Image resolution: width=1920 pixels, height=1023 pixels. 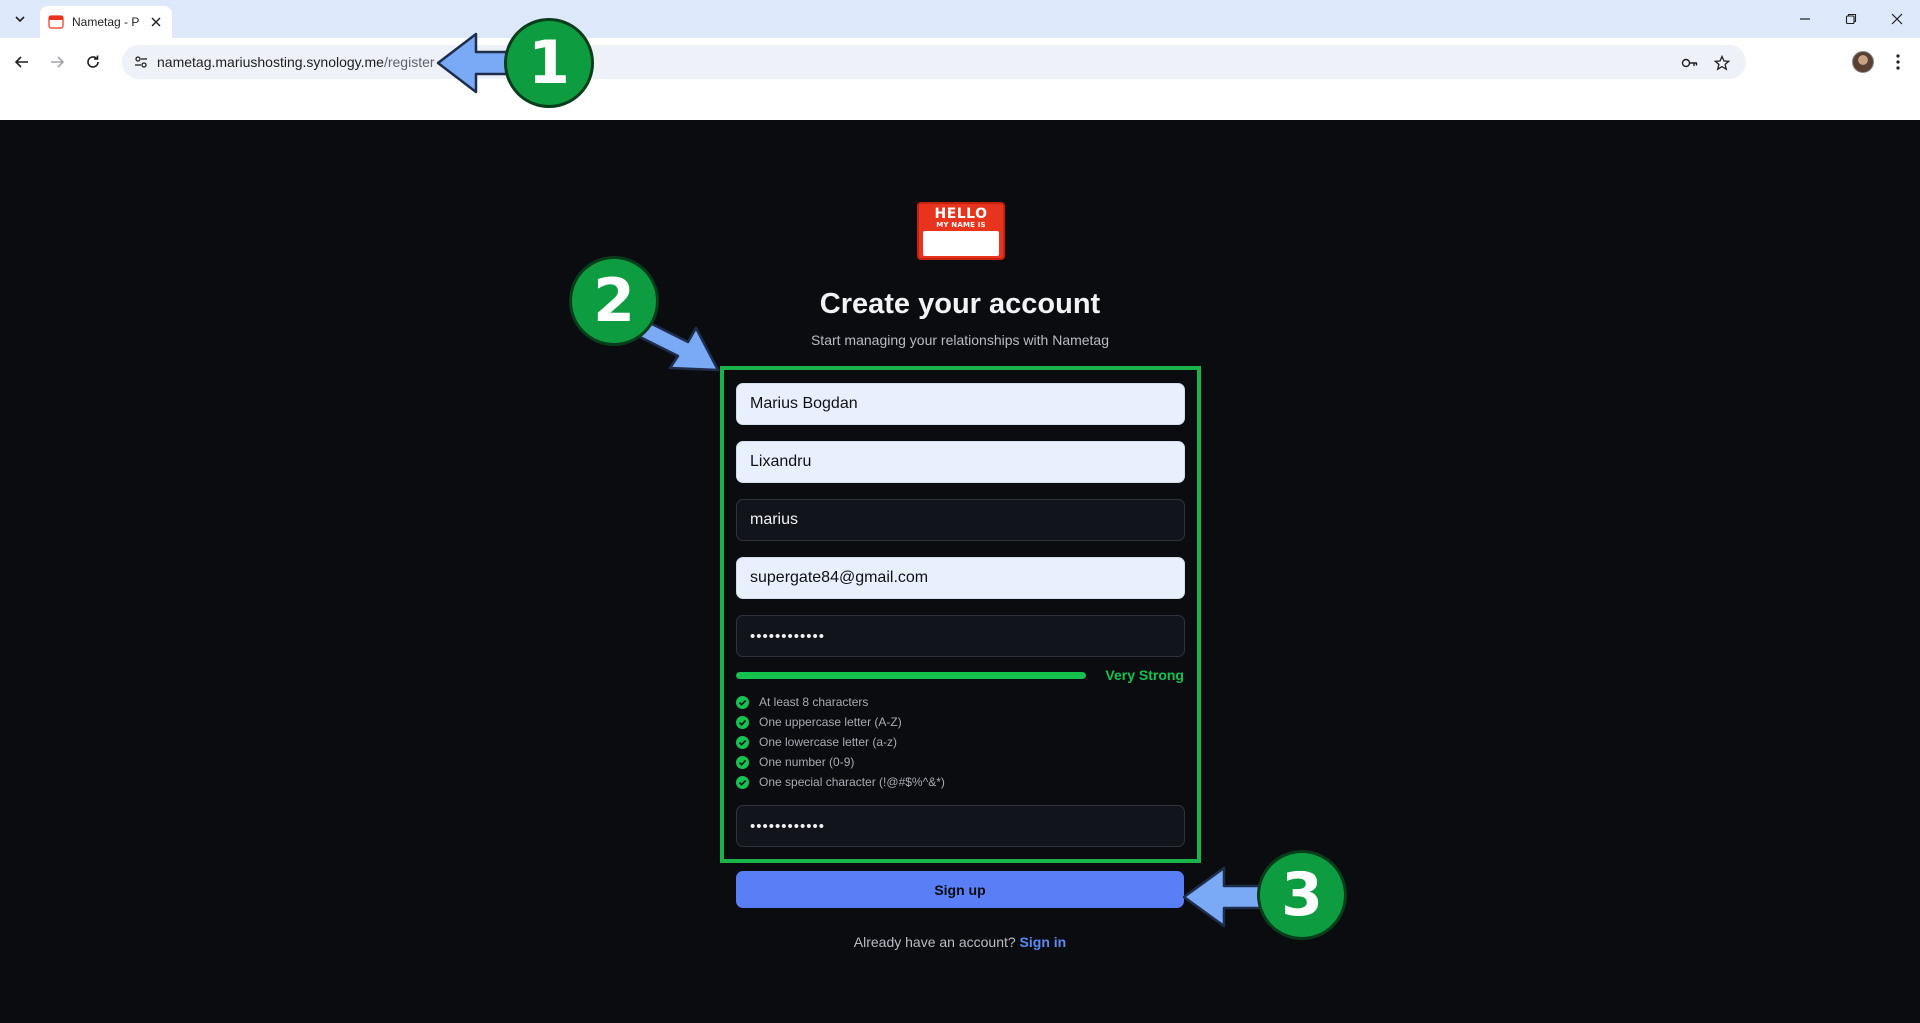 What do you see at coordinates (960, 520) in the screenshot?
I see `username-input: marius` at bounding box center [960, 520].